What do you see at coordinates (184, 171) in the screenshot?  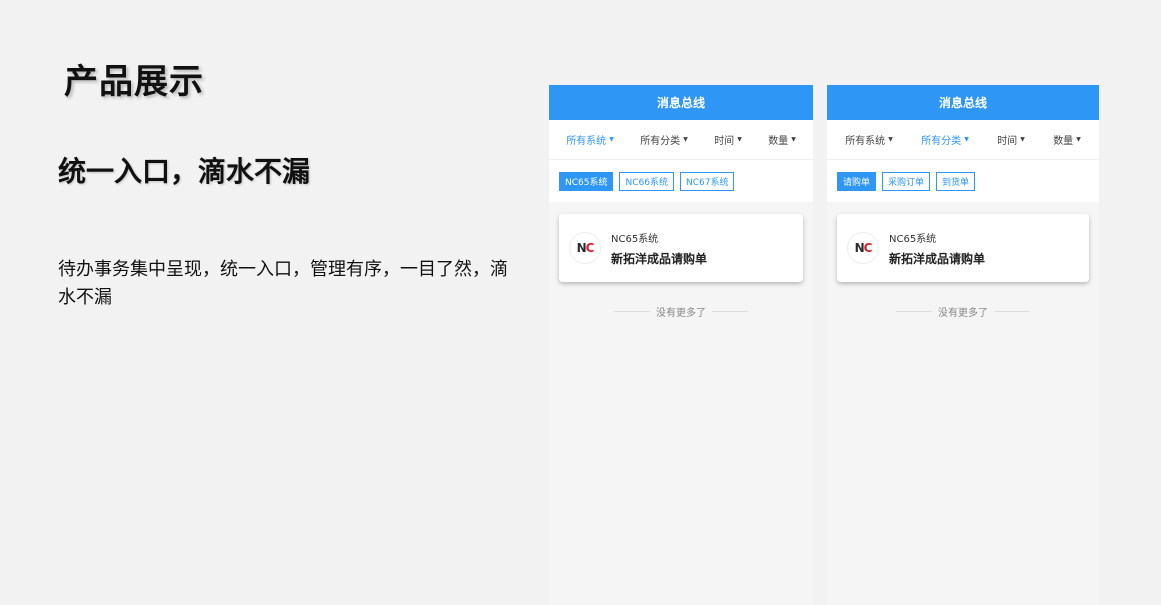 I see `subtitle: 统一入口，滴水不漏` at bounding box center [184, 171].